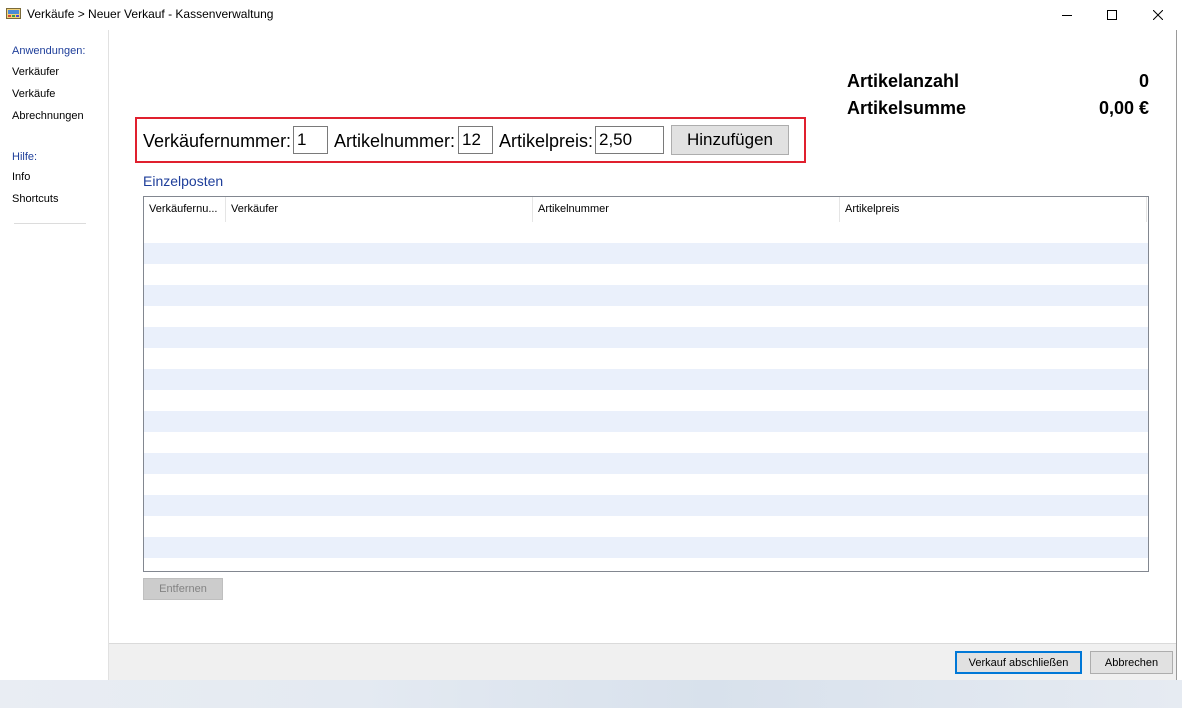 Image resolution: width=1182 pixels, height=708 pixels. I want to click on minimize-button, so click(1067, 15).